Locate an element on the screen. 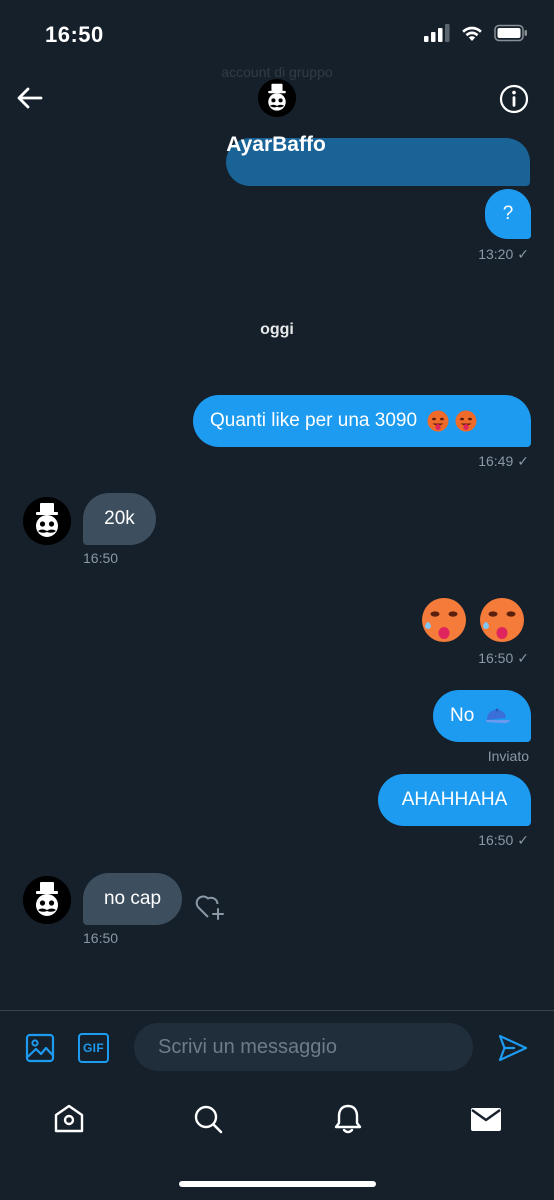  status-icons is located at coordinates (476, 33).